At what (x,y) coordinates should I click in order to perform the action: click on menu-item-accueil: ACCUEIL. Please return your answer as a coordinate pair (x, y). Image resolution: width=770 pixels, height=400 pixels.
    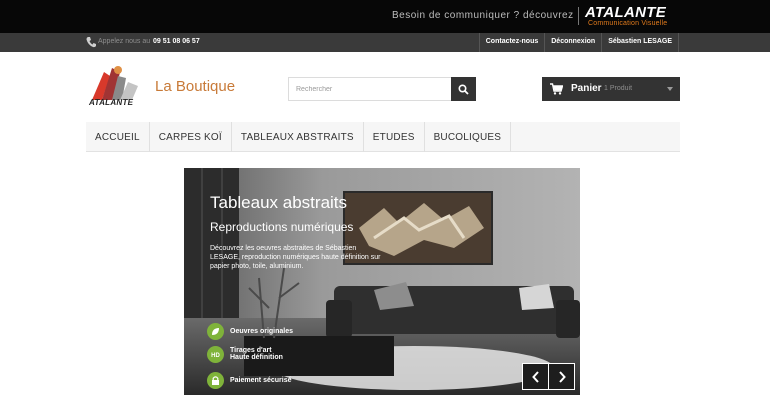
    Looking at the image, I should click on (118, 137).